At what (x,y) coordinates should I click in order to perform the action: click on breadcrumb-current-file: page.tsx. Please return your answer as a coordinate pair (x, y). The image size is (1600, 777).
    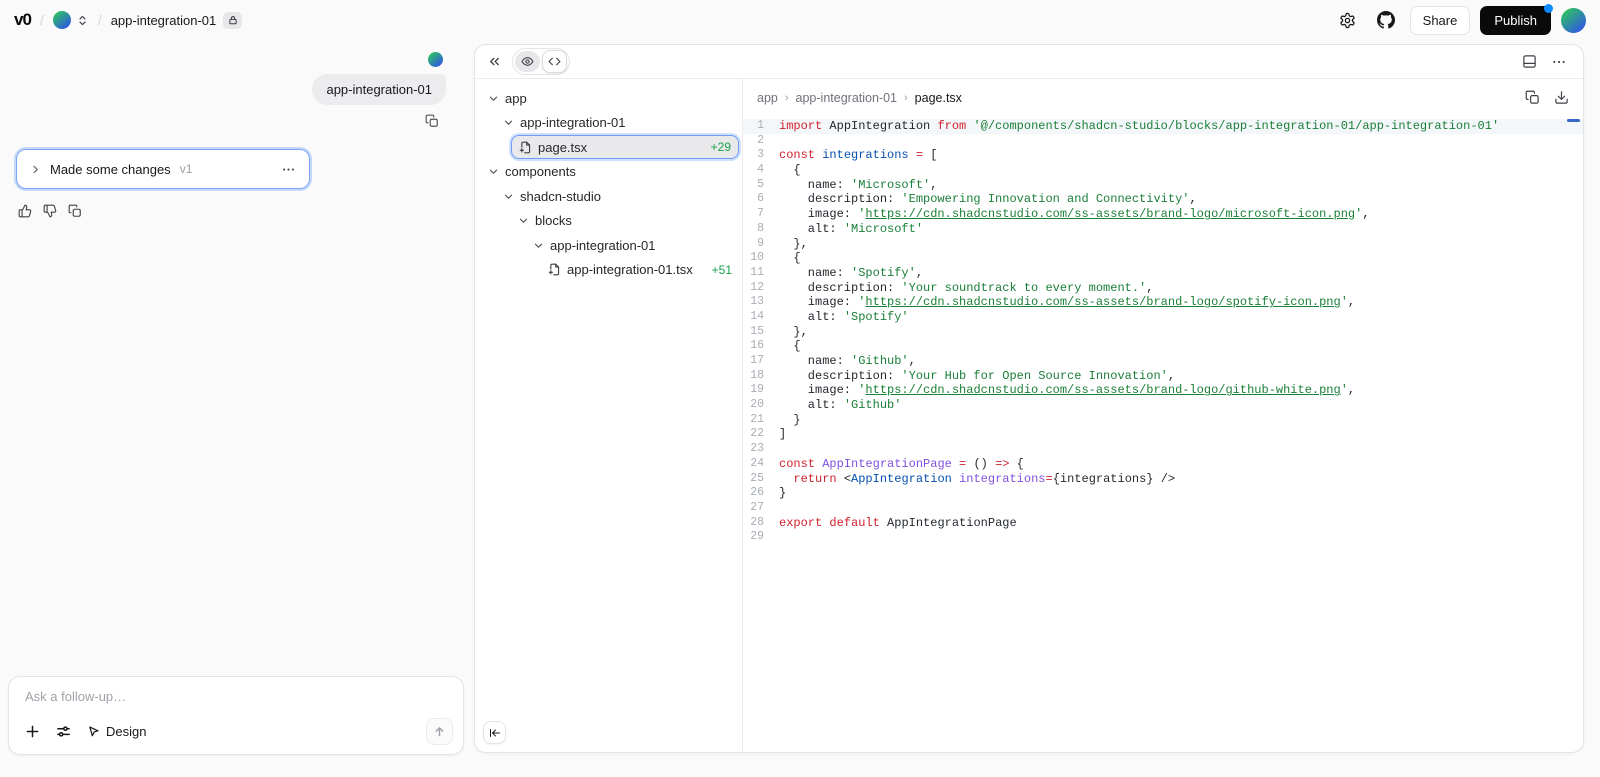
    Looking at the image, I should click on (938, 97).